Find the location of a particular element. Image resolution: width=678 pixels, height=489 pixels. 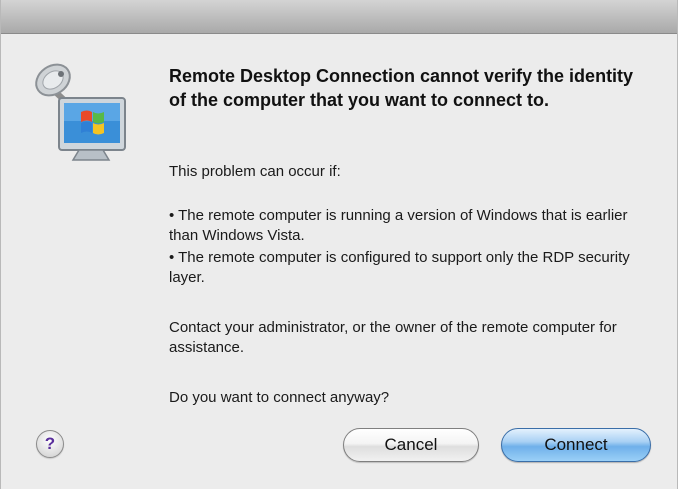

cancel-button: Cancel is located at coordinates (411, 445).